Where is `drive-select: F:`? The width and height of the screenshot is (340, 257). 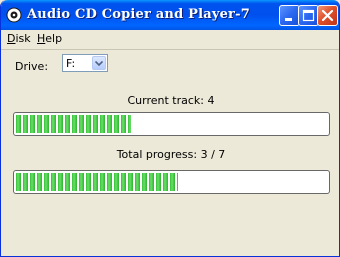
drive-select: F: is located at coordinates (85, 63).